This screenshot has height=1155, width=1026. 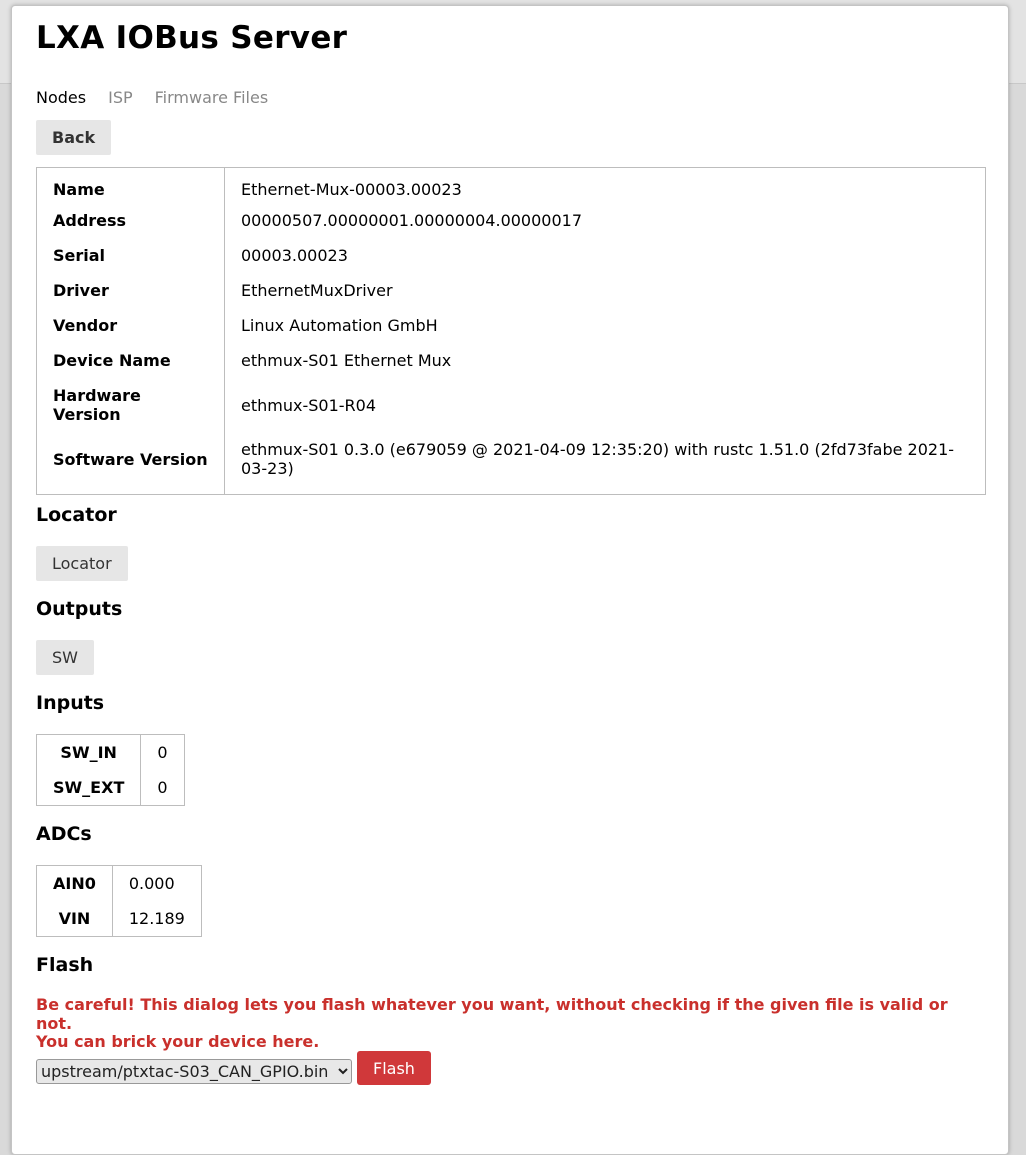 What do you see at coordinates (130, 405) in the screenshot?
I see `info-key: Hardware Version` at bounding box center [130, 405].